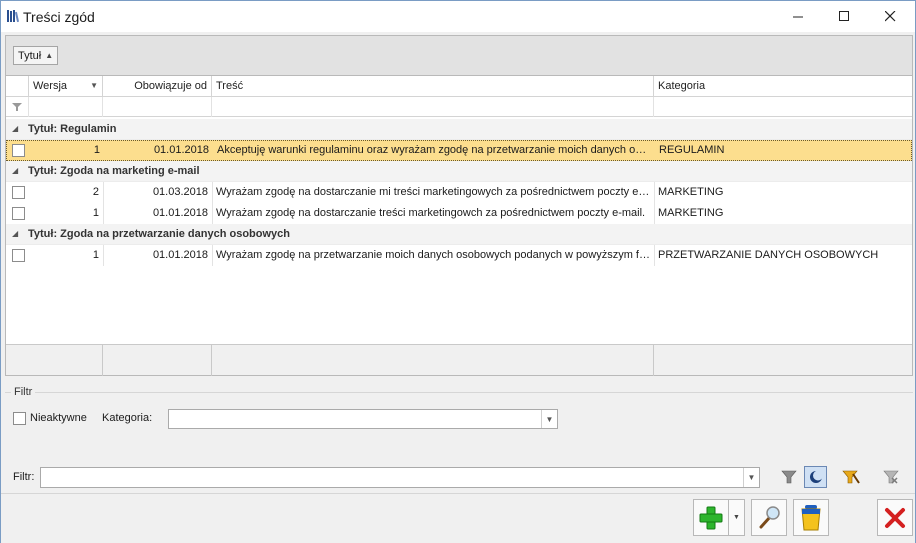 This screenshot has width=916, height=543. What do you see at coordinates (58, 418) in the screenshot?
I see `nieaktywne-label: Nieaktywne` at bounding box center [58, 418].